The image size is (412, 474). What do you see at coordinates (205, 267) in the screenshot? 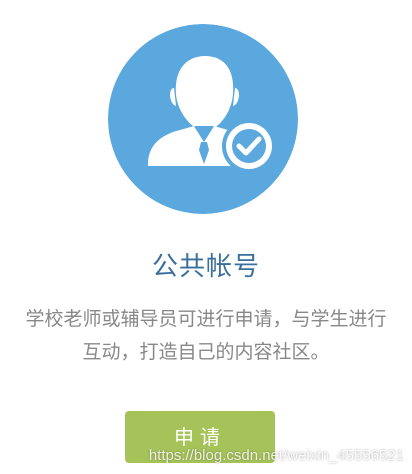
I see `card-title: 公共帐号` at bounding box center [205, 267].